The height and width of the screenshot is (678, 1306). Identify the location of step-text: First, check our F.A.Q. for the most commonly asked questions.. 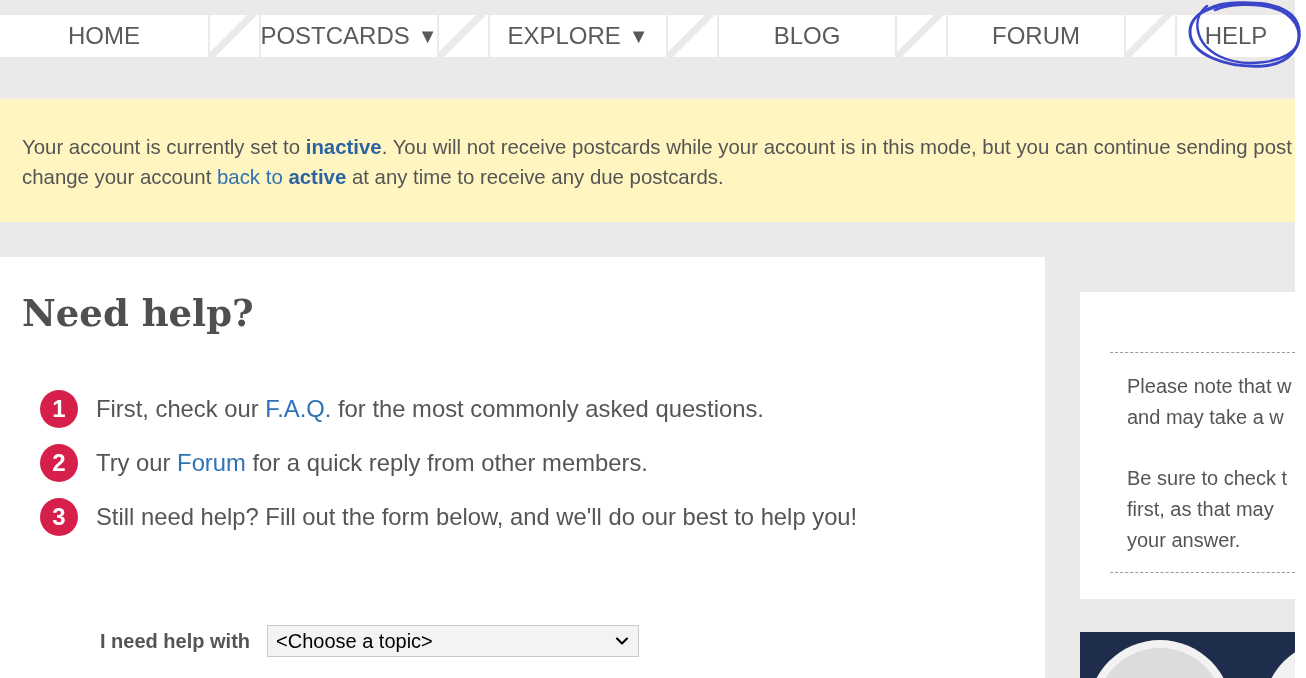
(430, 409).